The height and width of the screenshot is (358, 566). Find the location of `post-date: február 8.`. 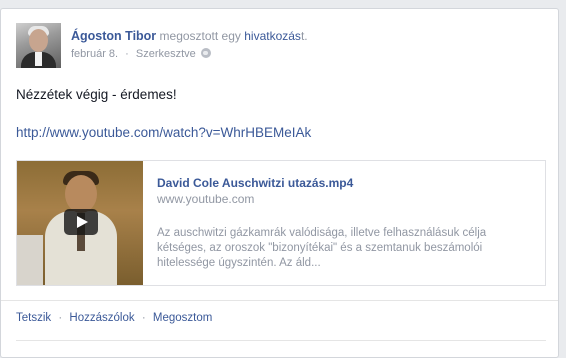

post-date: február 8. is located at coordinates (94, 54).